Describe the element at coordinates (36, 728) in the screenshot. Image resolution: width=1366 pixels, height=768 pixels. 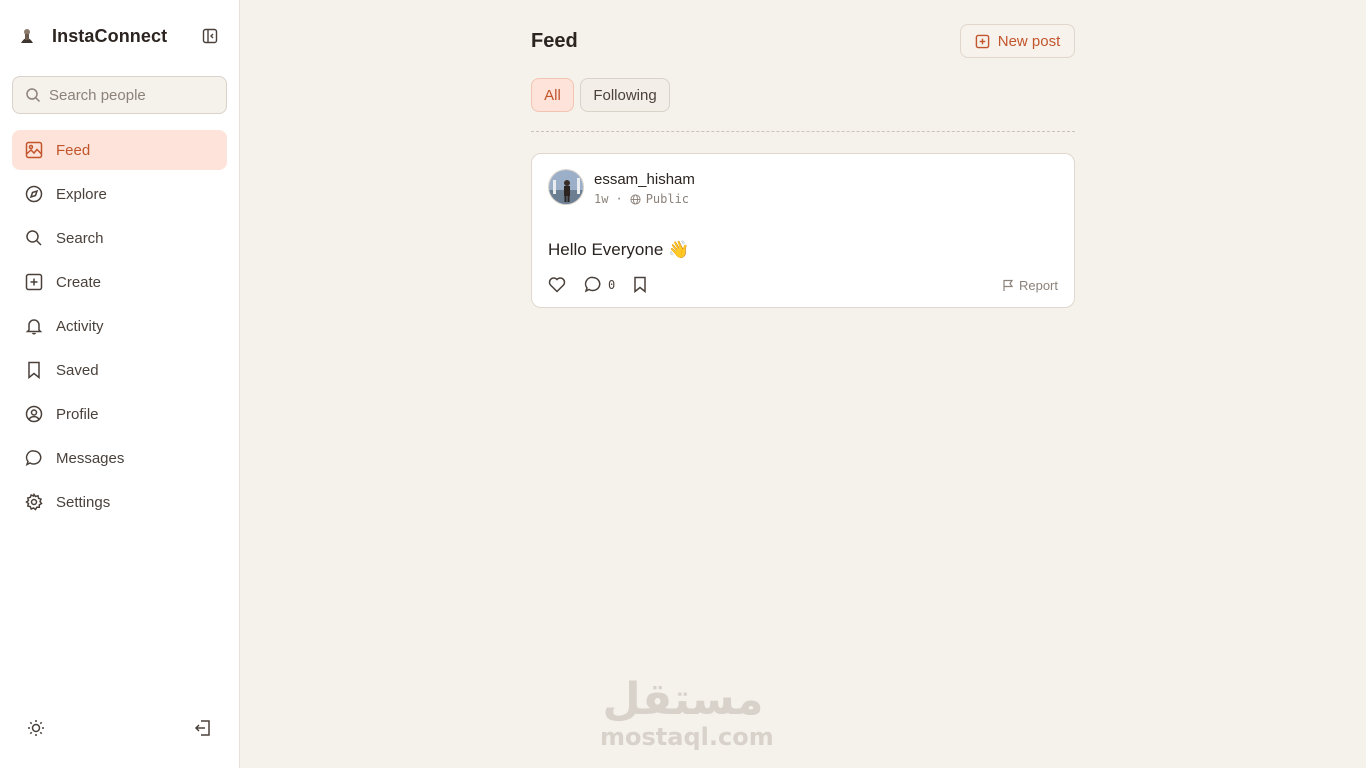
I see `theme-toggle-sun-icon` at that location.